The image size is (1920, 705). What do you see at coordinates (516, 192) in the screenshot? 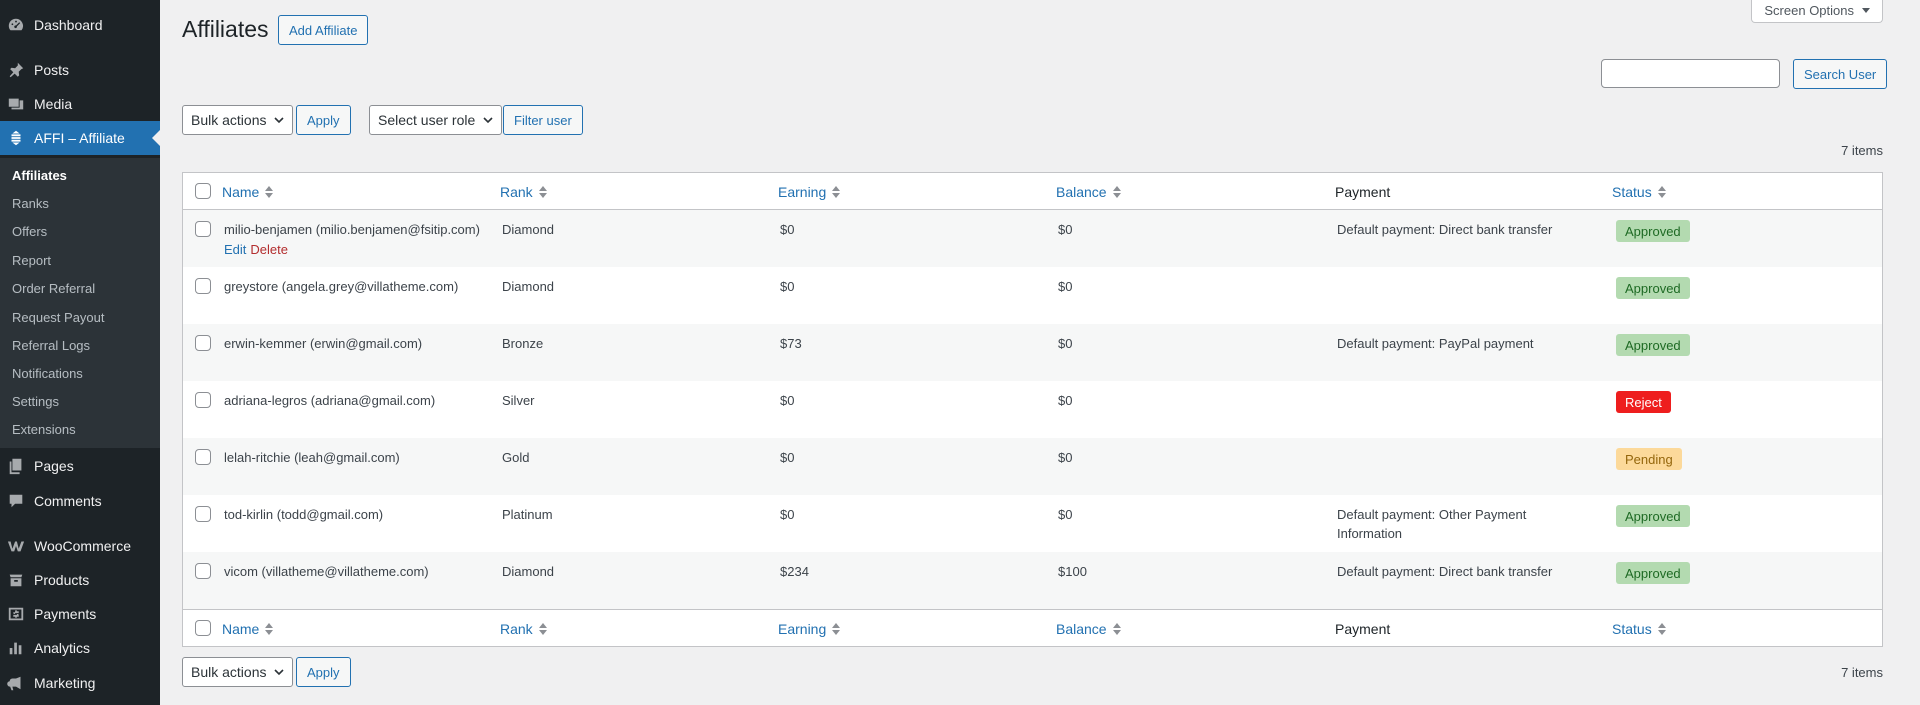
I see `column-label: Rank` at bounding box center [516, 192].